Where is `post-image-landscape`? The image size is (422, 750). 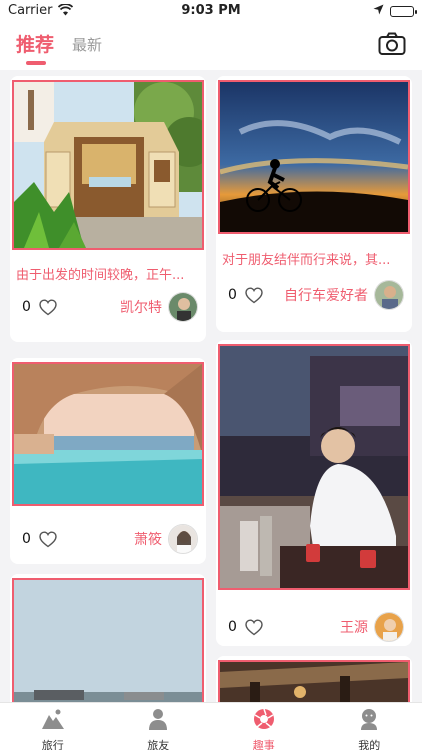 post-image-landscape is located at coordinates (108, 640).